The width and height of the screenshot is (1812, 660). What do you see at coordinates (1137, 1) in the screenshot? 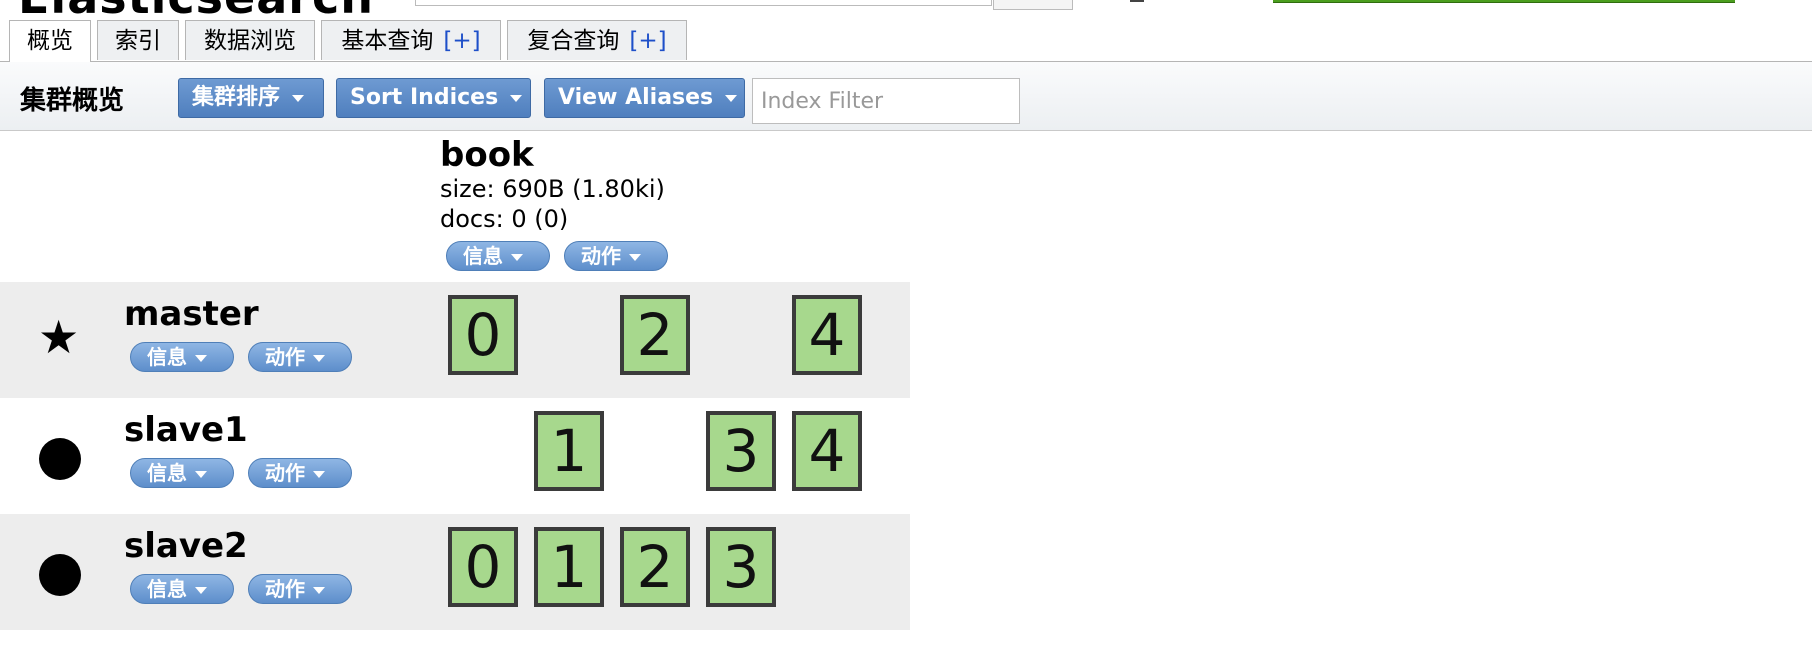
I see `header-divider` at bounding box center [1137, 1].